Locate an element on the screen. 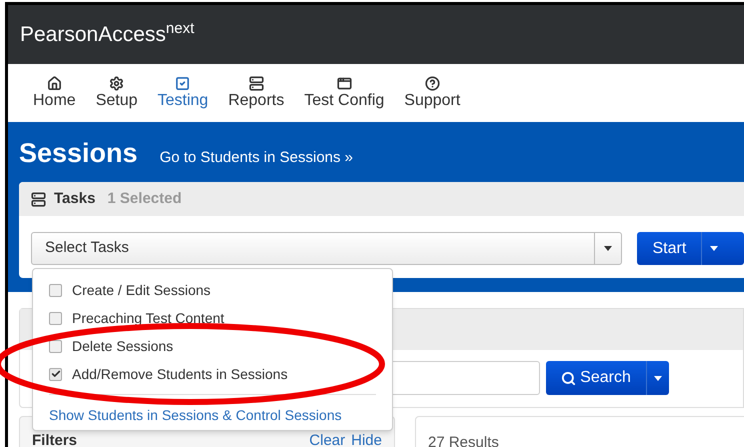  task-select: Select Tasks is located at coordinates (326, 248).